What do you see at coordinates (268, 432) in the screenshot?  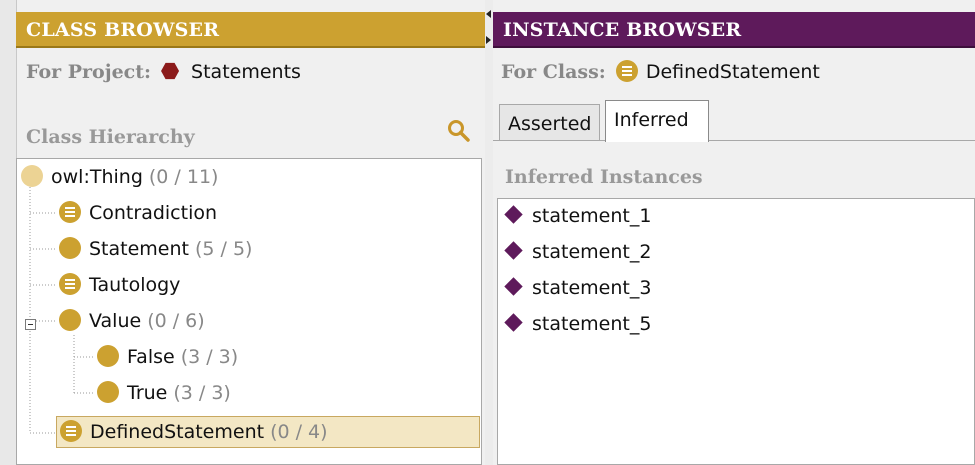 I see `tree-node-defined-statement: DefinedStatement (0 / 4)` at bounding box center [268, 432].